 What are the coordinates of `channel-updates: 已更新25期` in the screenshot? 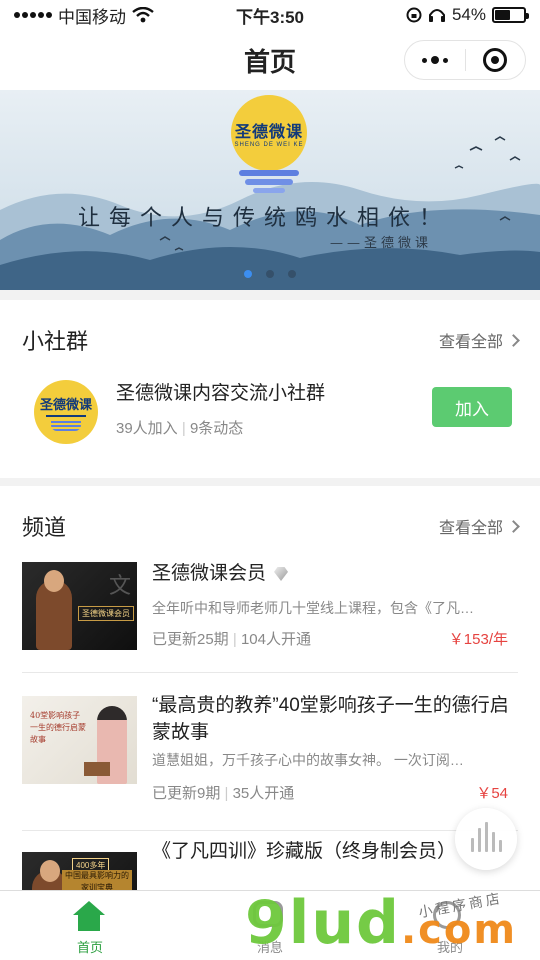 It's located at (190, 639).